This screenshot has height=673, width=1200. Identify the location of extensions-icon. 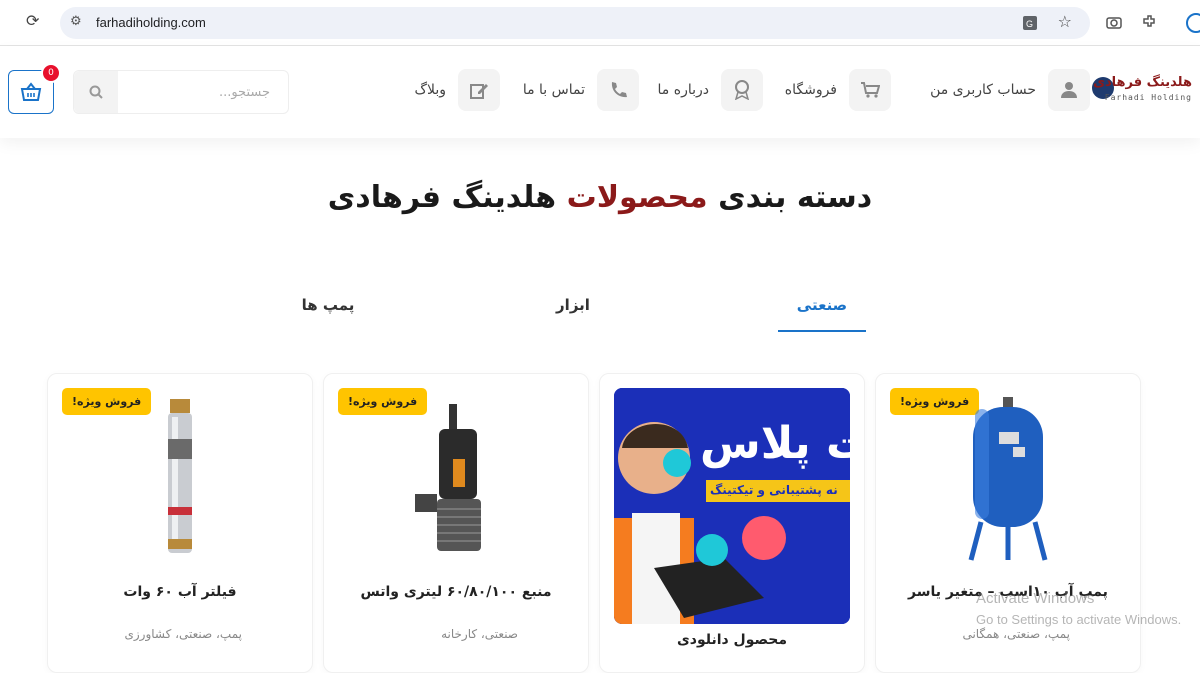
(1149, 22).